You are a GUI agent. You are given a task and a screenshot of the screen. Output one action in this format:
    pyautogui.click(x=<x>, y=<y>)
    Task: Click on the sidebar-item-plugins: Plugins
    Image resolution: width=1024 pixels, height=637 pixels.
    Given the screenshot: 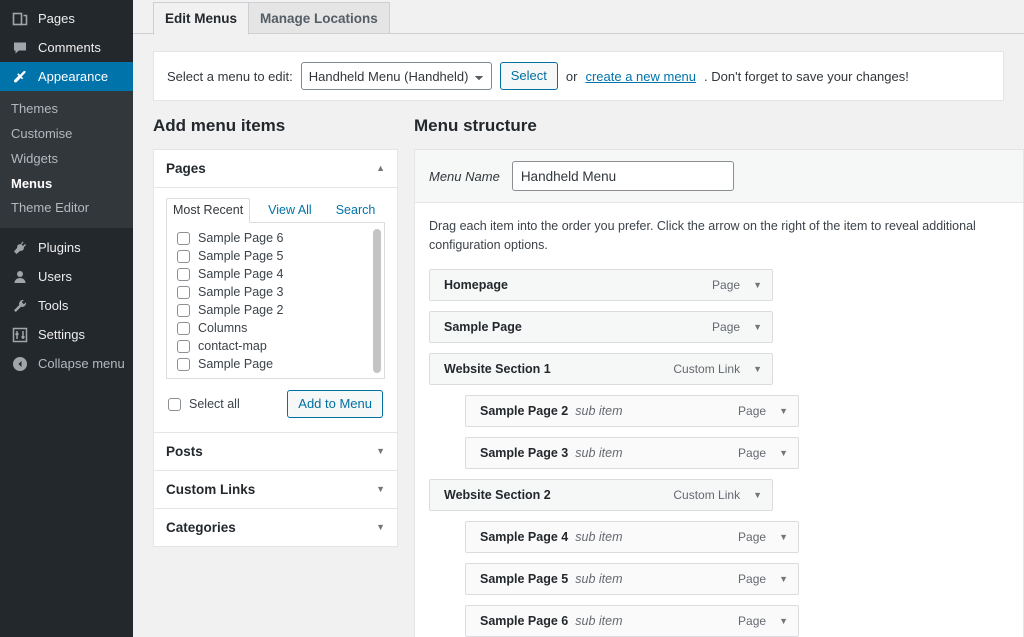 What is the action you would take?
    pyautogui.click(x=66, y=247)
    